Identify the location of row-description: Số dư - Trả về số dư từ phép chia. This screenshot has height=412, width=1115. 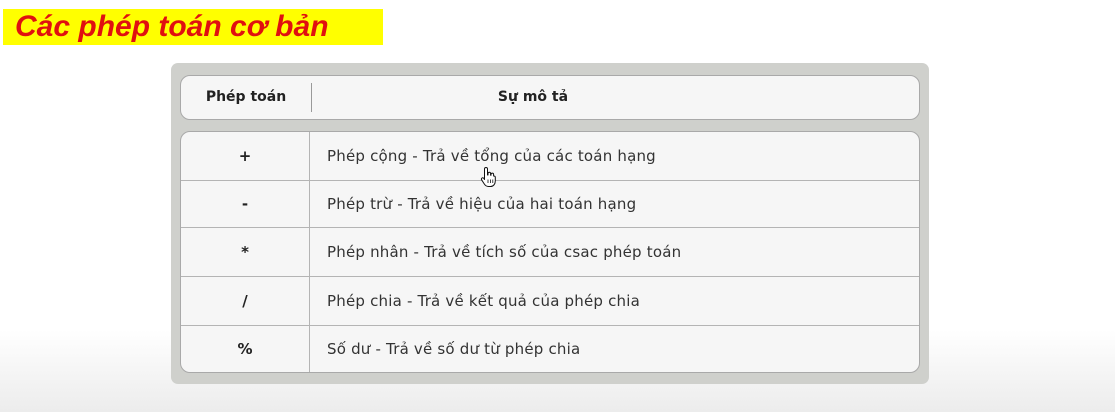
(454, 349).